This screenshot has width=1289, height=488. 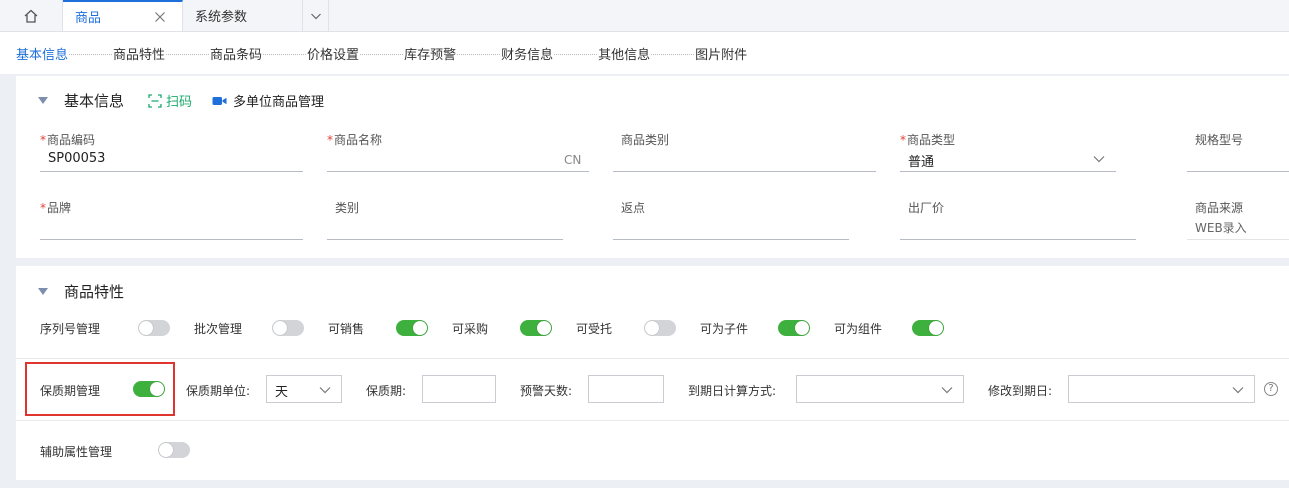 I want to click on scan-button: 扫码, so click(x=170, y=100).